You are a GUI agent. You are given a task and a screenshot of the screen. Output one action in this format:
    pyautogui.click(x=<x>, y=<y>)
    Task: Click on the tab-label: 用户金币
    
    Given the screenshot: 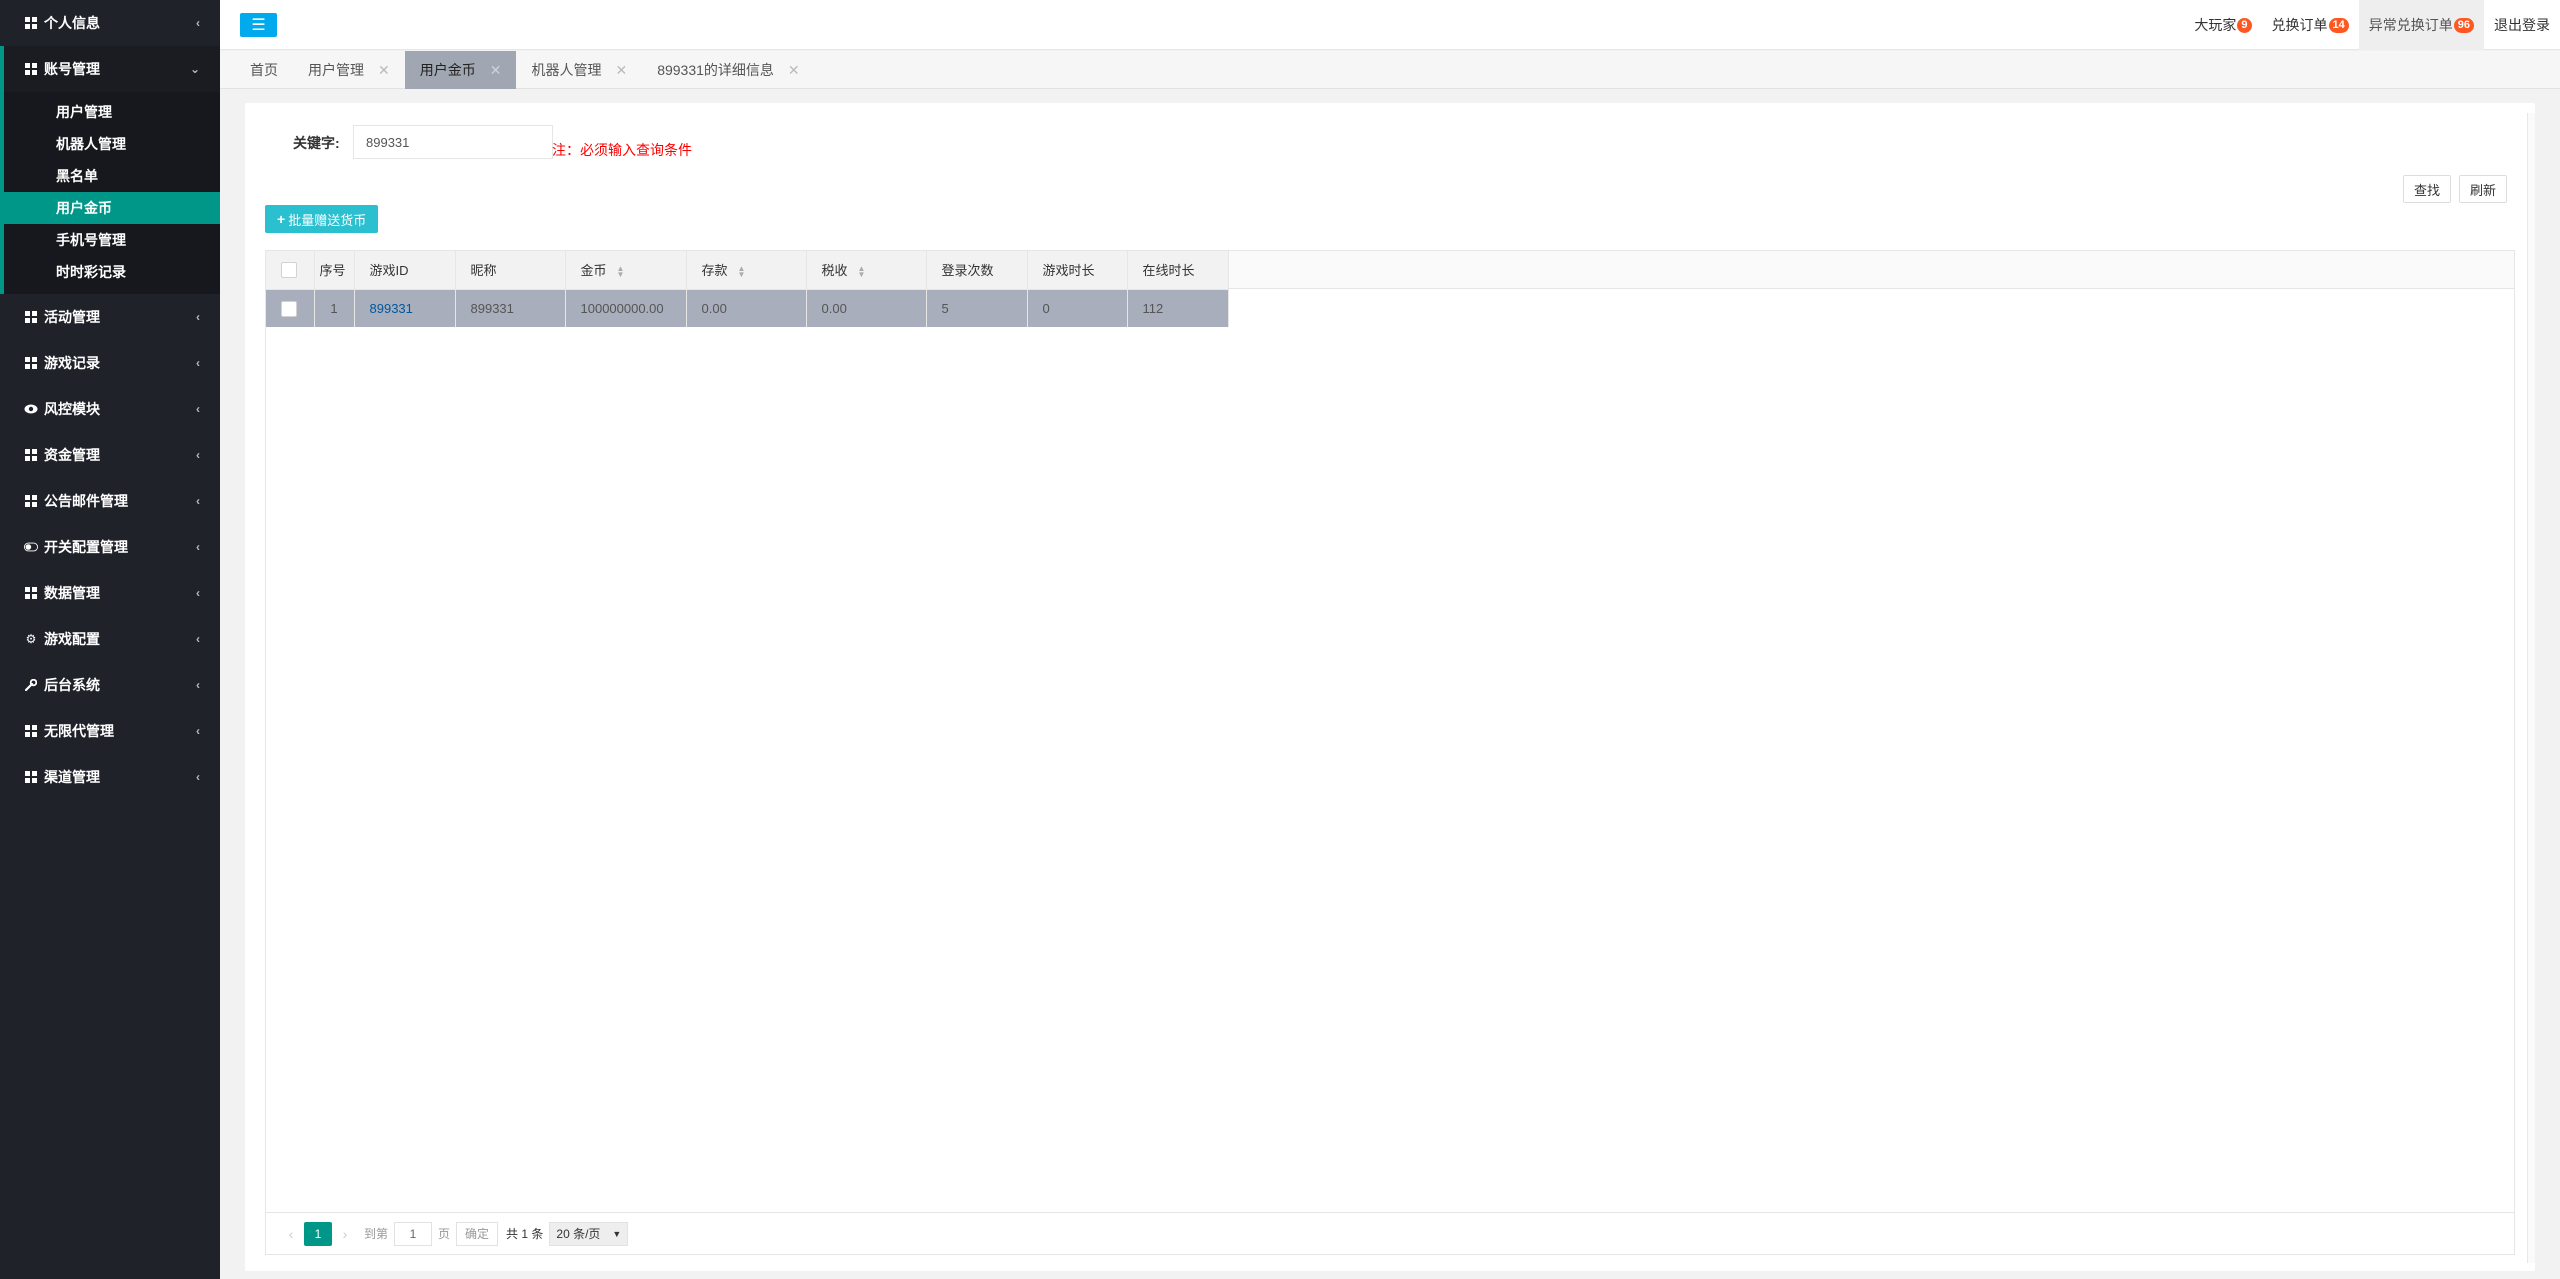 What is the action you would take?
    pyautogui.click(x=447, y=70)
    